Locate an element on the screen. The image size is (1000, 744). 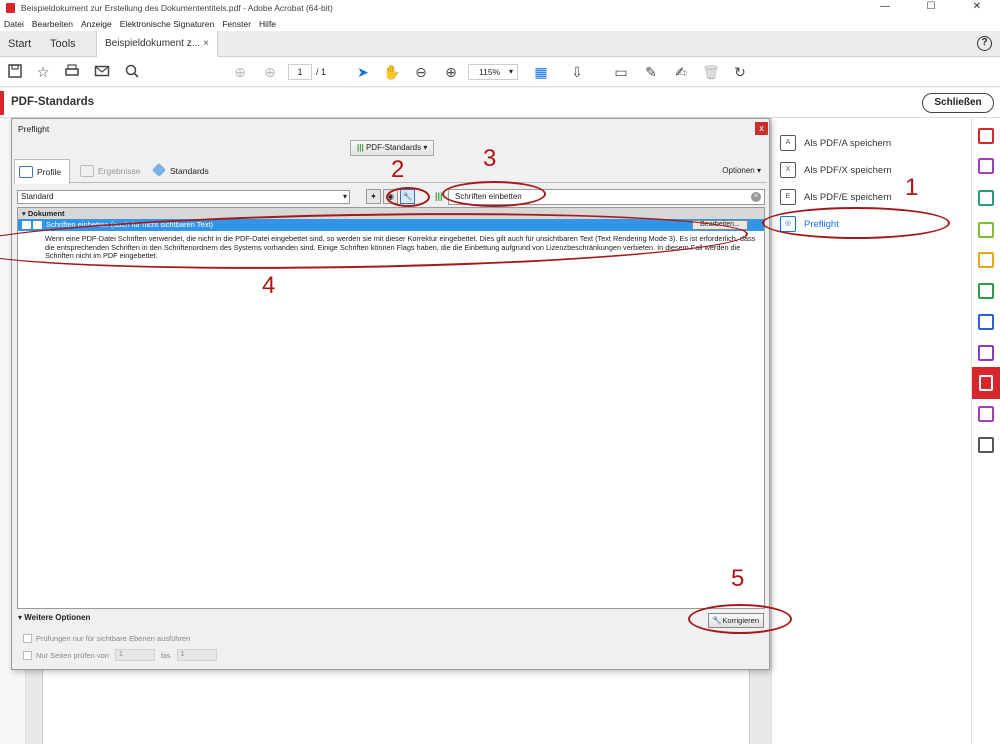
page-up-icon: ⊕ is located at coordinates (240, 72).